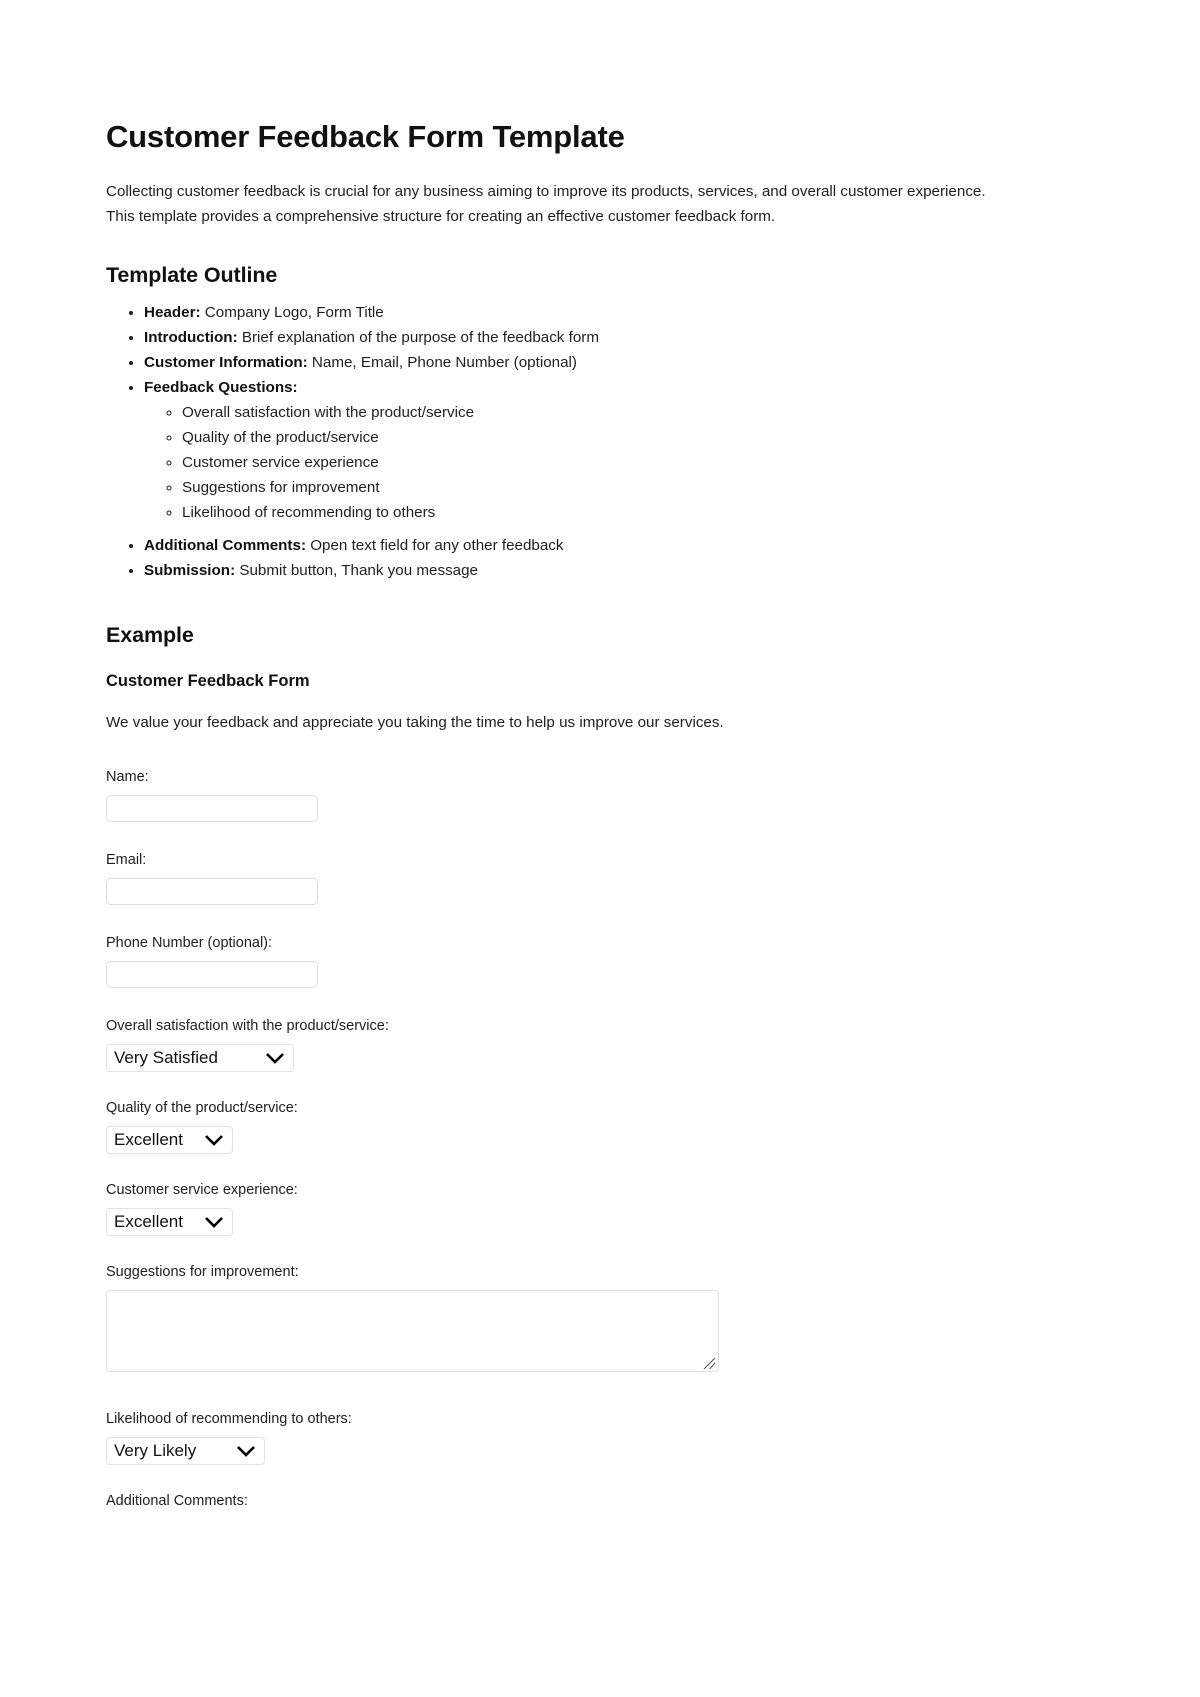 The image size is (1200, 1697). What do you see at coordinates (208, 680) in the screenshot?
I see `form-title: Customer Feedback Form` at bounding box center [208, 680].